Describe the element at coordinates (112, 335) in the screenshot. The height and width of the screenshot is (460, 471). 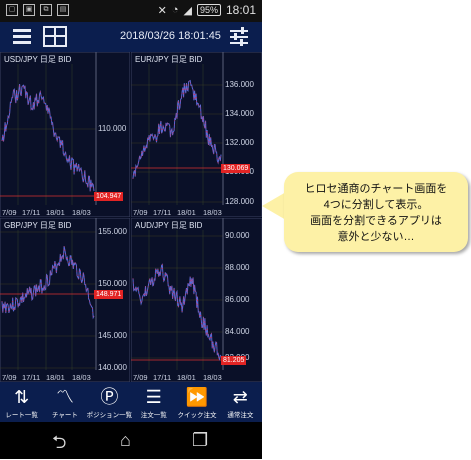
I see `price-tick-label: 145.000` at that location.